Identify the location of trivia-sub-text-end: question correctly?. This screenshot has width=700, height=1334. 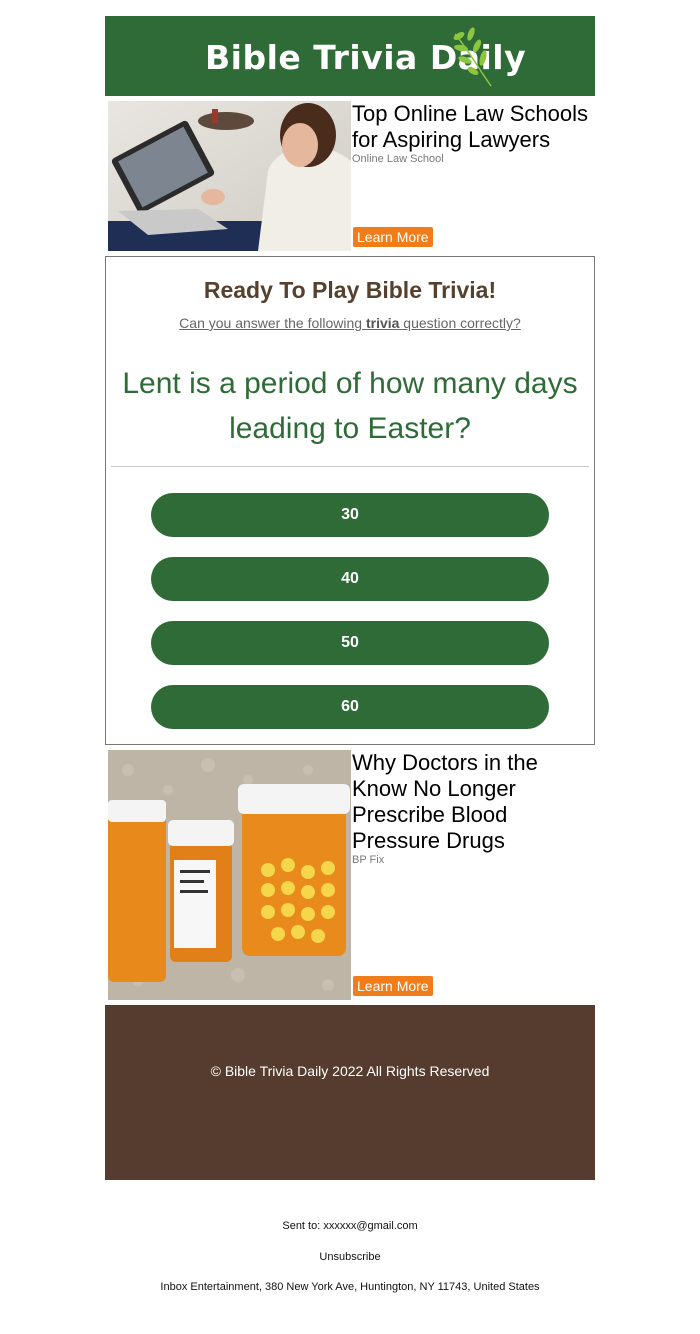
(460, 323).